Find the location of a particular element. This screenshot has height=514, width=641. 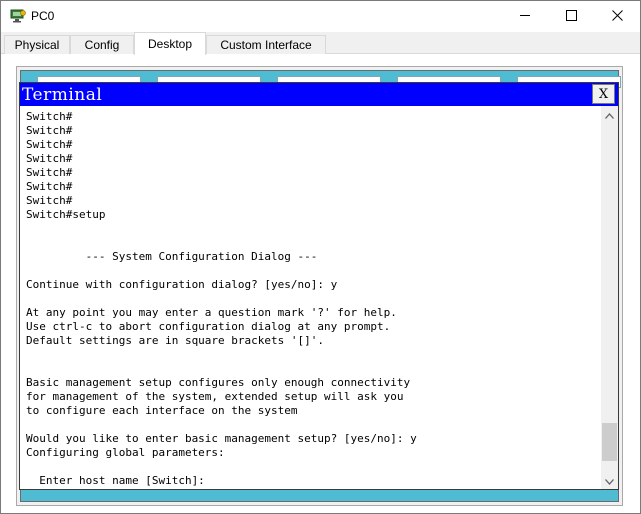

tab-custom-interface: Custom Interface is located at coordinates (266, 44).